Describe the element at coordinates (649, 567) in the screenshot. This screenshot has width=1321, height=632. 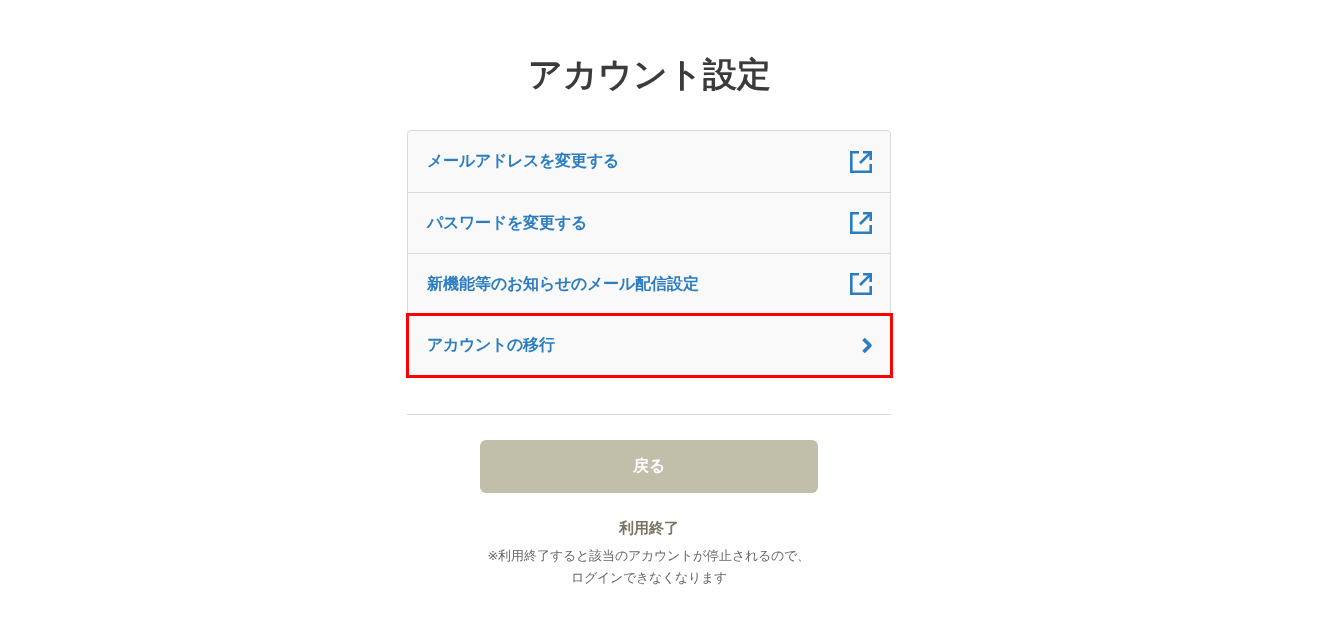
I see `notice-text: ※利用終了すると該当のアカウントが停止されるので、 ログインできなくなります` at that location.